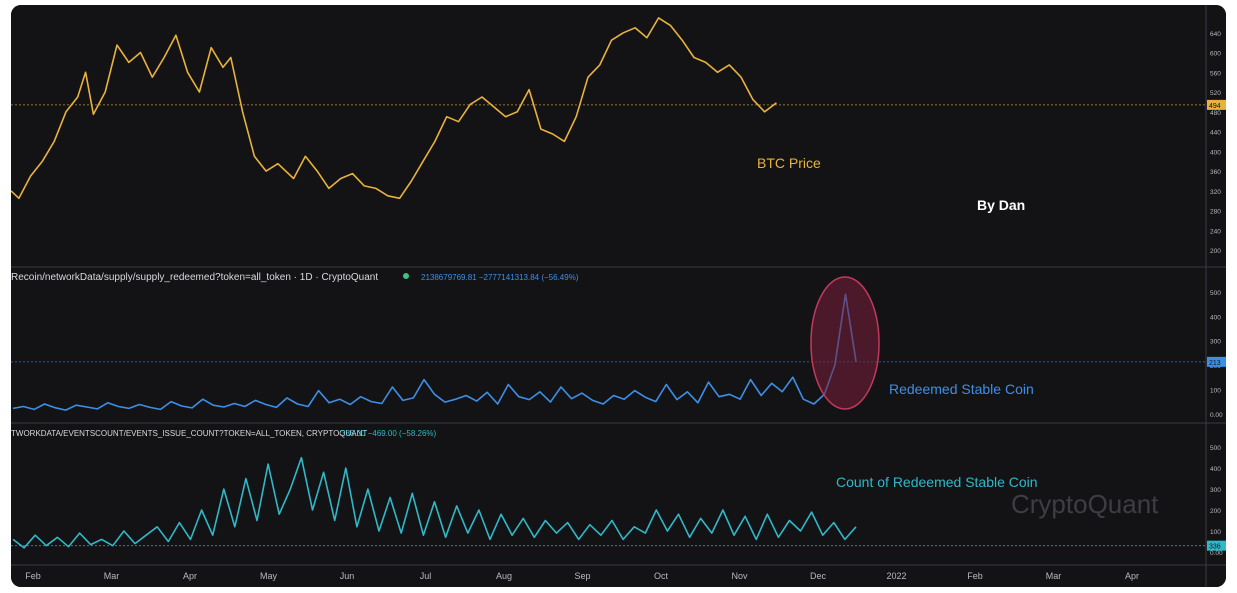 The height and width of the screenshot is (593, 1237). I want to click on y-tick-label: 240, so click(1215, 231).